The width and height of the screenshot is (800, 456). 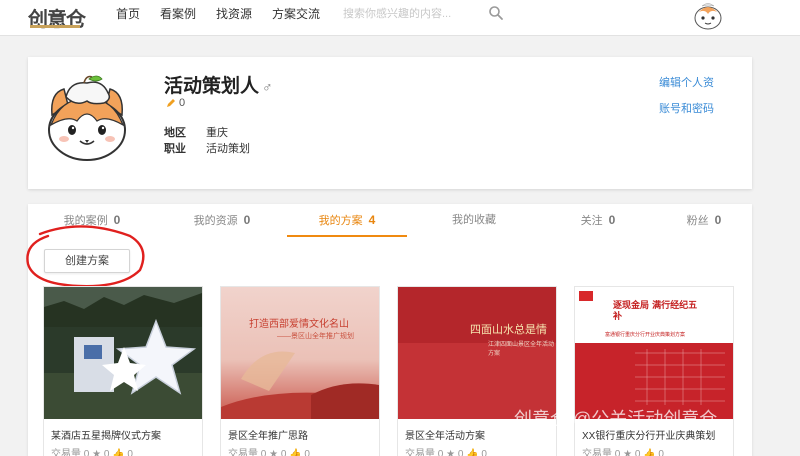 What do you see at coordinates (175, 103) in the screenshot?
I see `profile-score: 0` at bounding box center [175, 103].